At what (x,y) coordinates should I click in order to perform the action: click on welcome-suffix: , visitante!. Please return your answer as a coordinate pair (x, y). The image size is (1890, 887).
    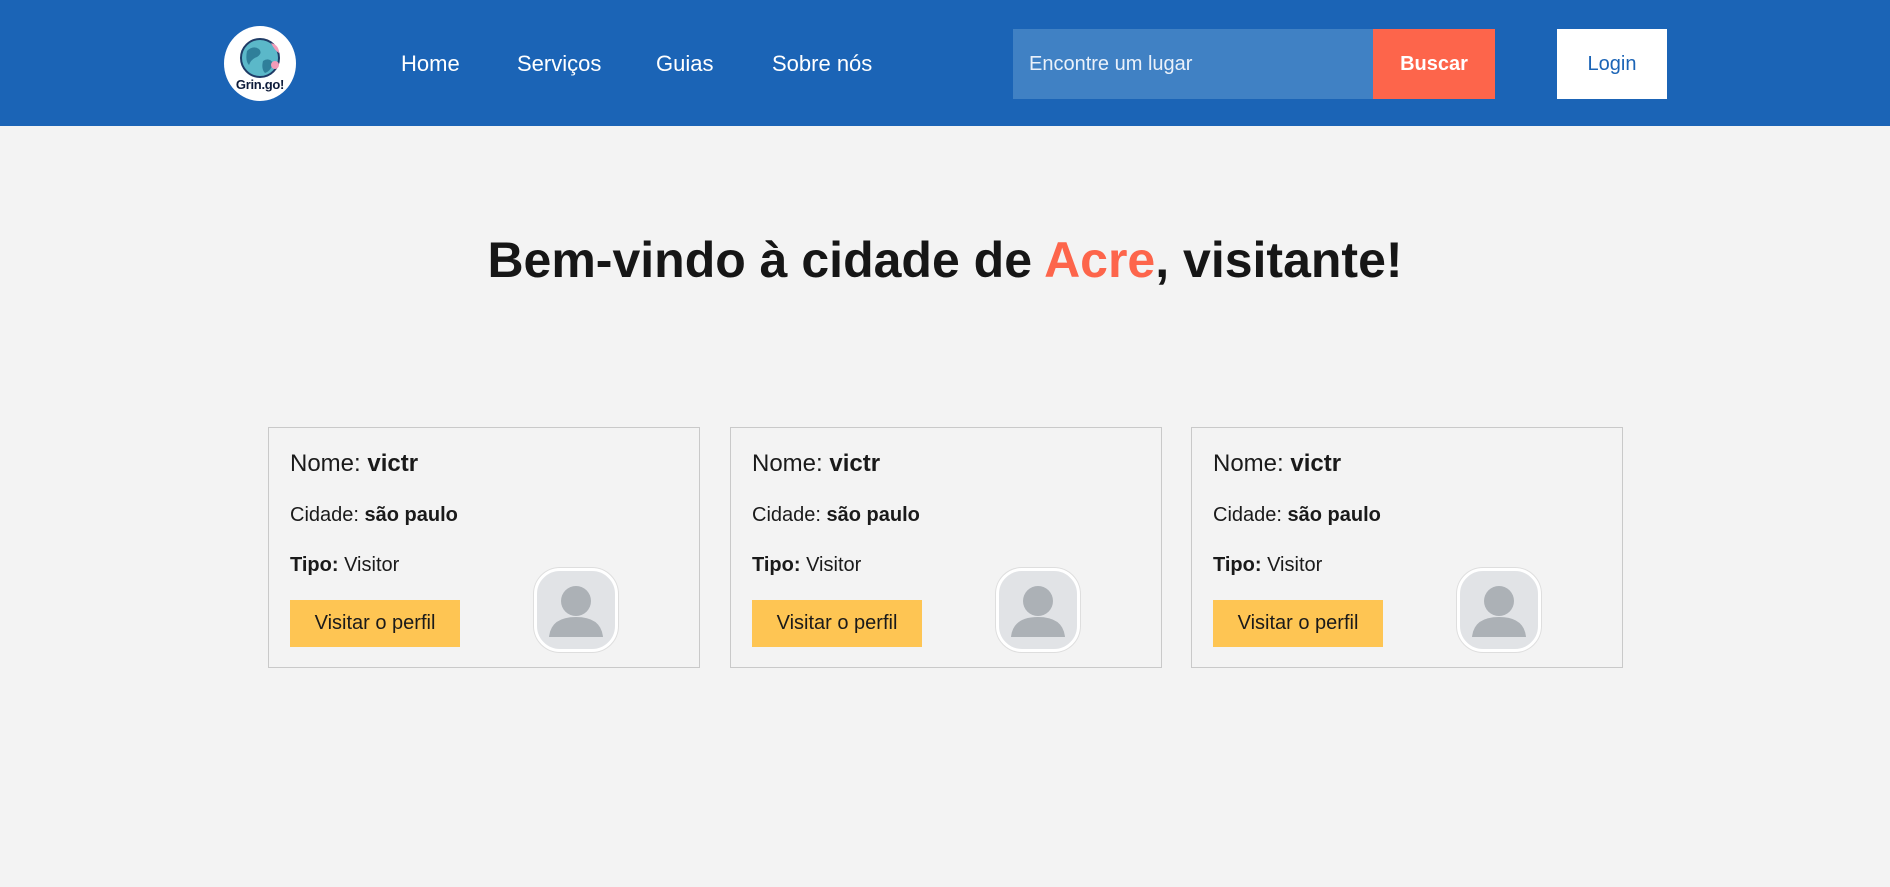
    Looking at the image, I should click on (1279, 260).